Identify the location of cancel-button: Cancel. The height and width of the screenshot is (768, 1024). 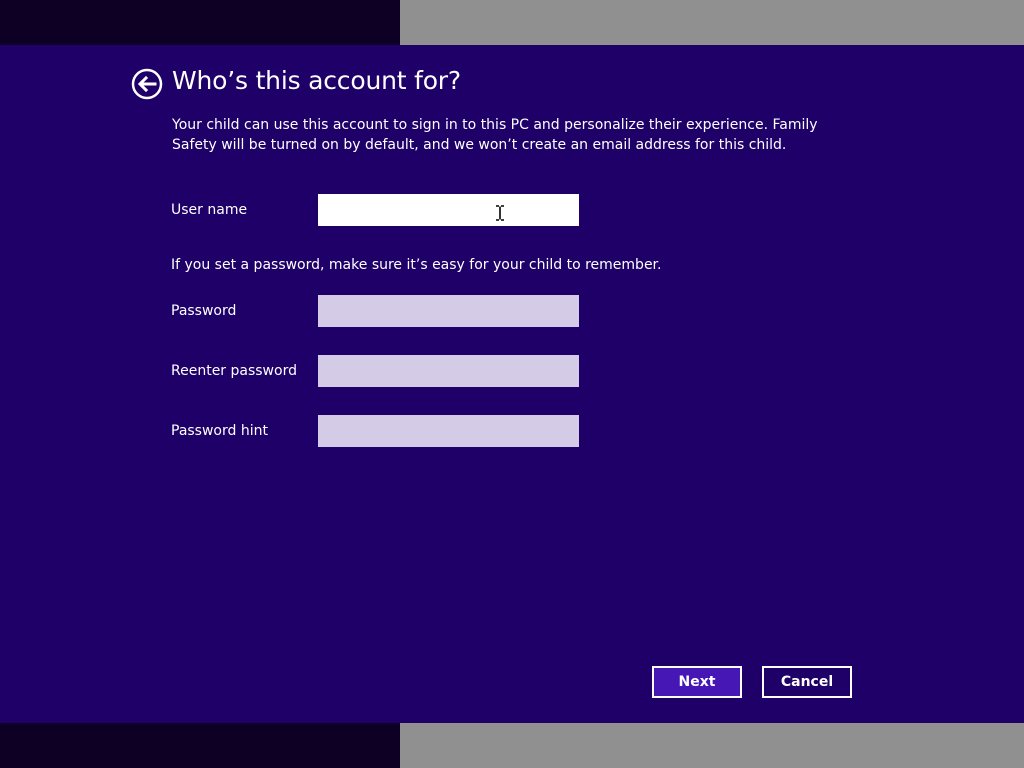
(807, 682).